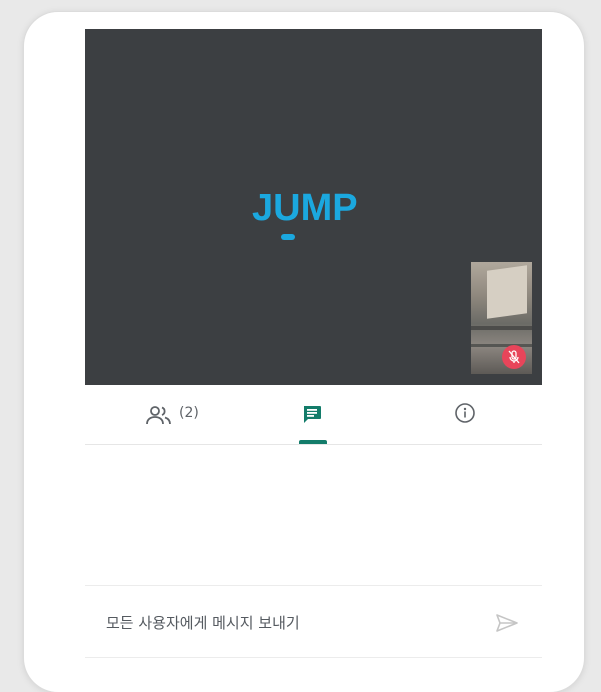  I want to click on mic-muted-icon, so click(514, 357).